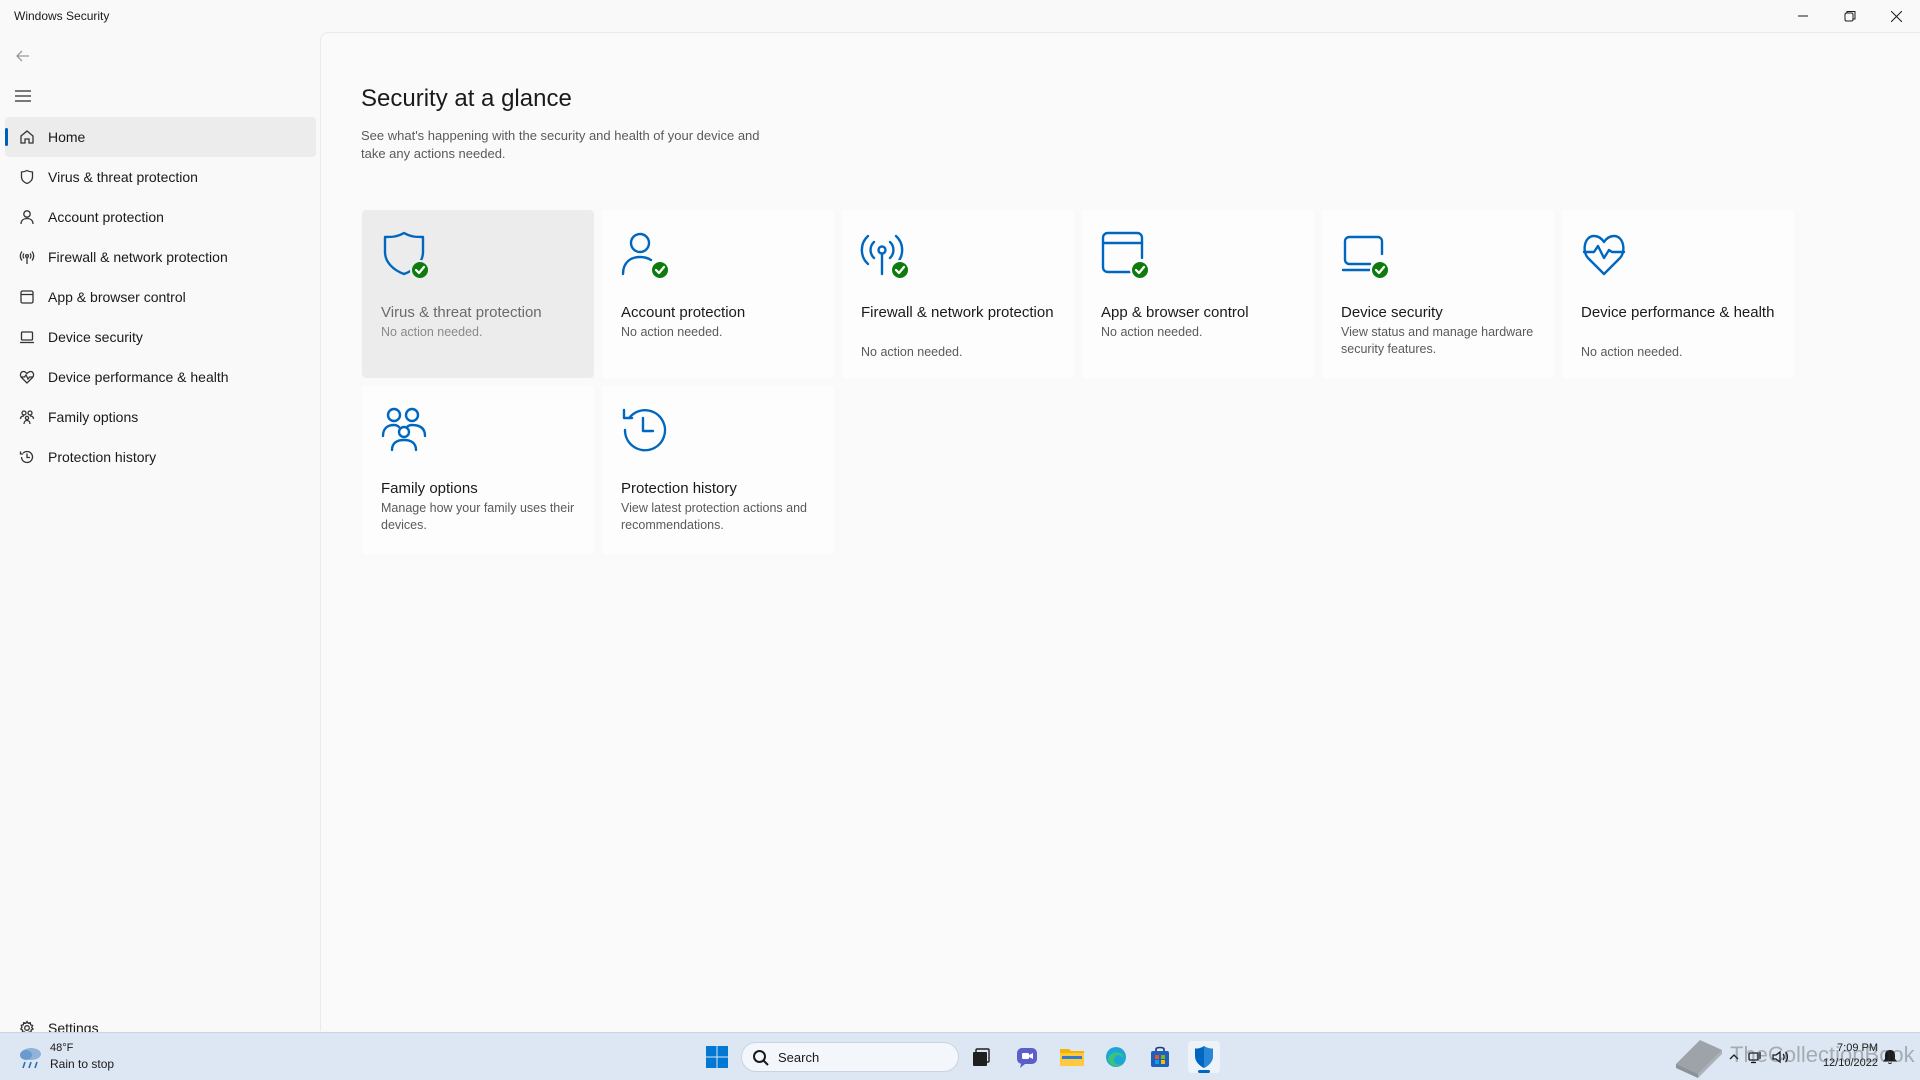 The height and width of the screenshot is (1080, 1920). I want to click on speaker-icon, so click(1780, 1057).